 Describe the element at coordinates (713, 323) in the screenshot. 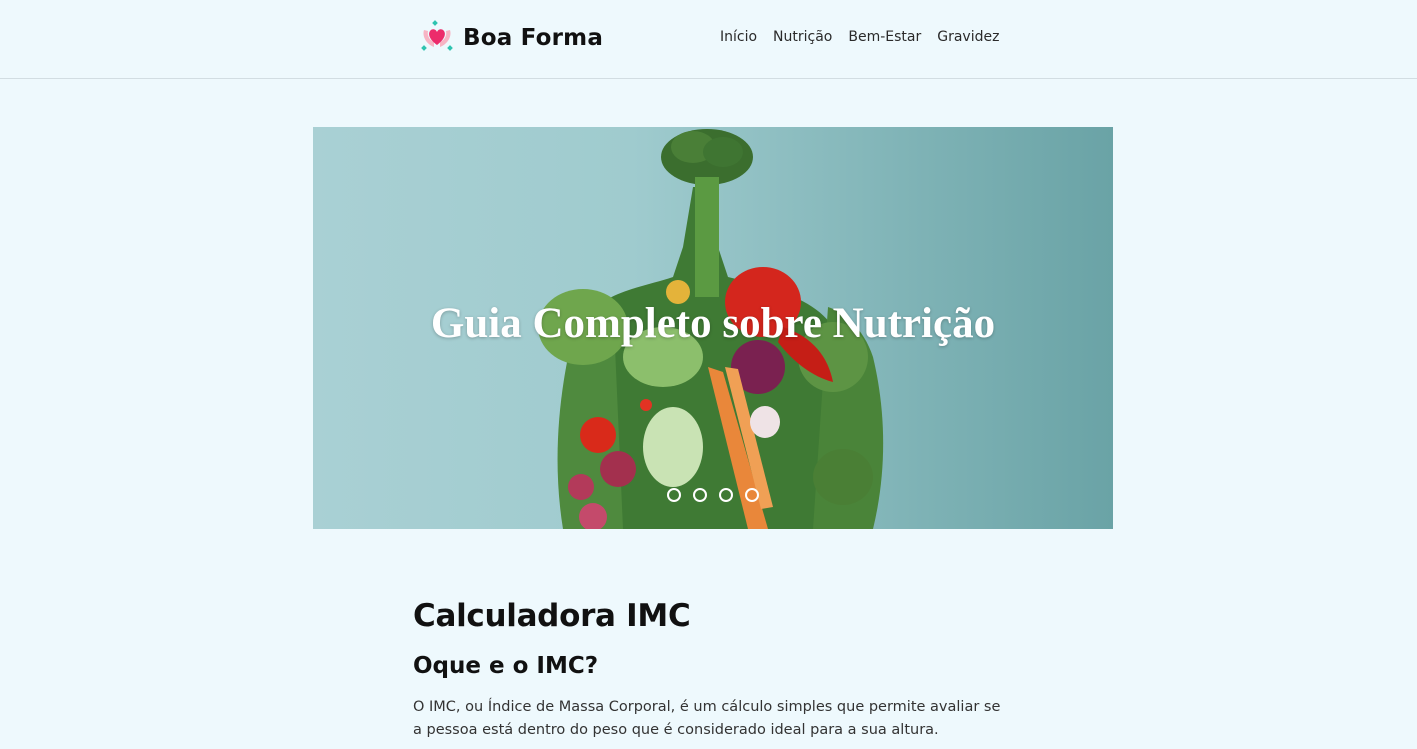

I see `carousel-title: Guia Completo sobre Nutrição` at that location.